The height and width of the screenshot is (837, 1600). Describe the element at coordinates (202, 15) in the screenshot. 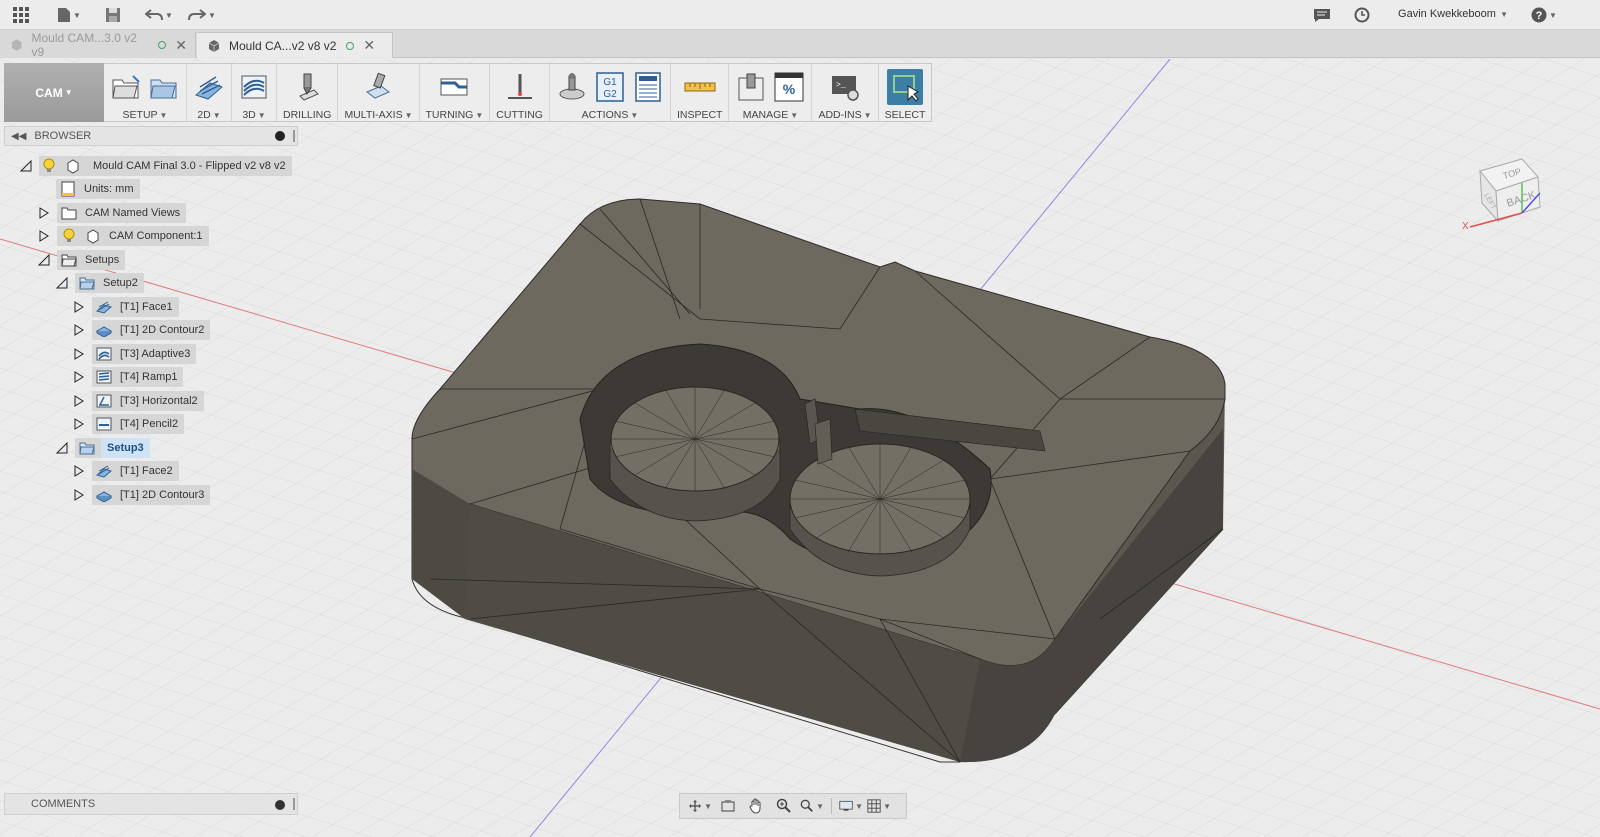

I see `redo-button: ▼` at that location.